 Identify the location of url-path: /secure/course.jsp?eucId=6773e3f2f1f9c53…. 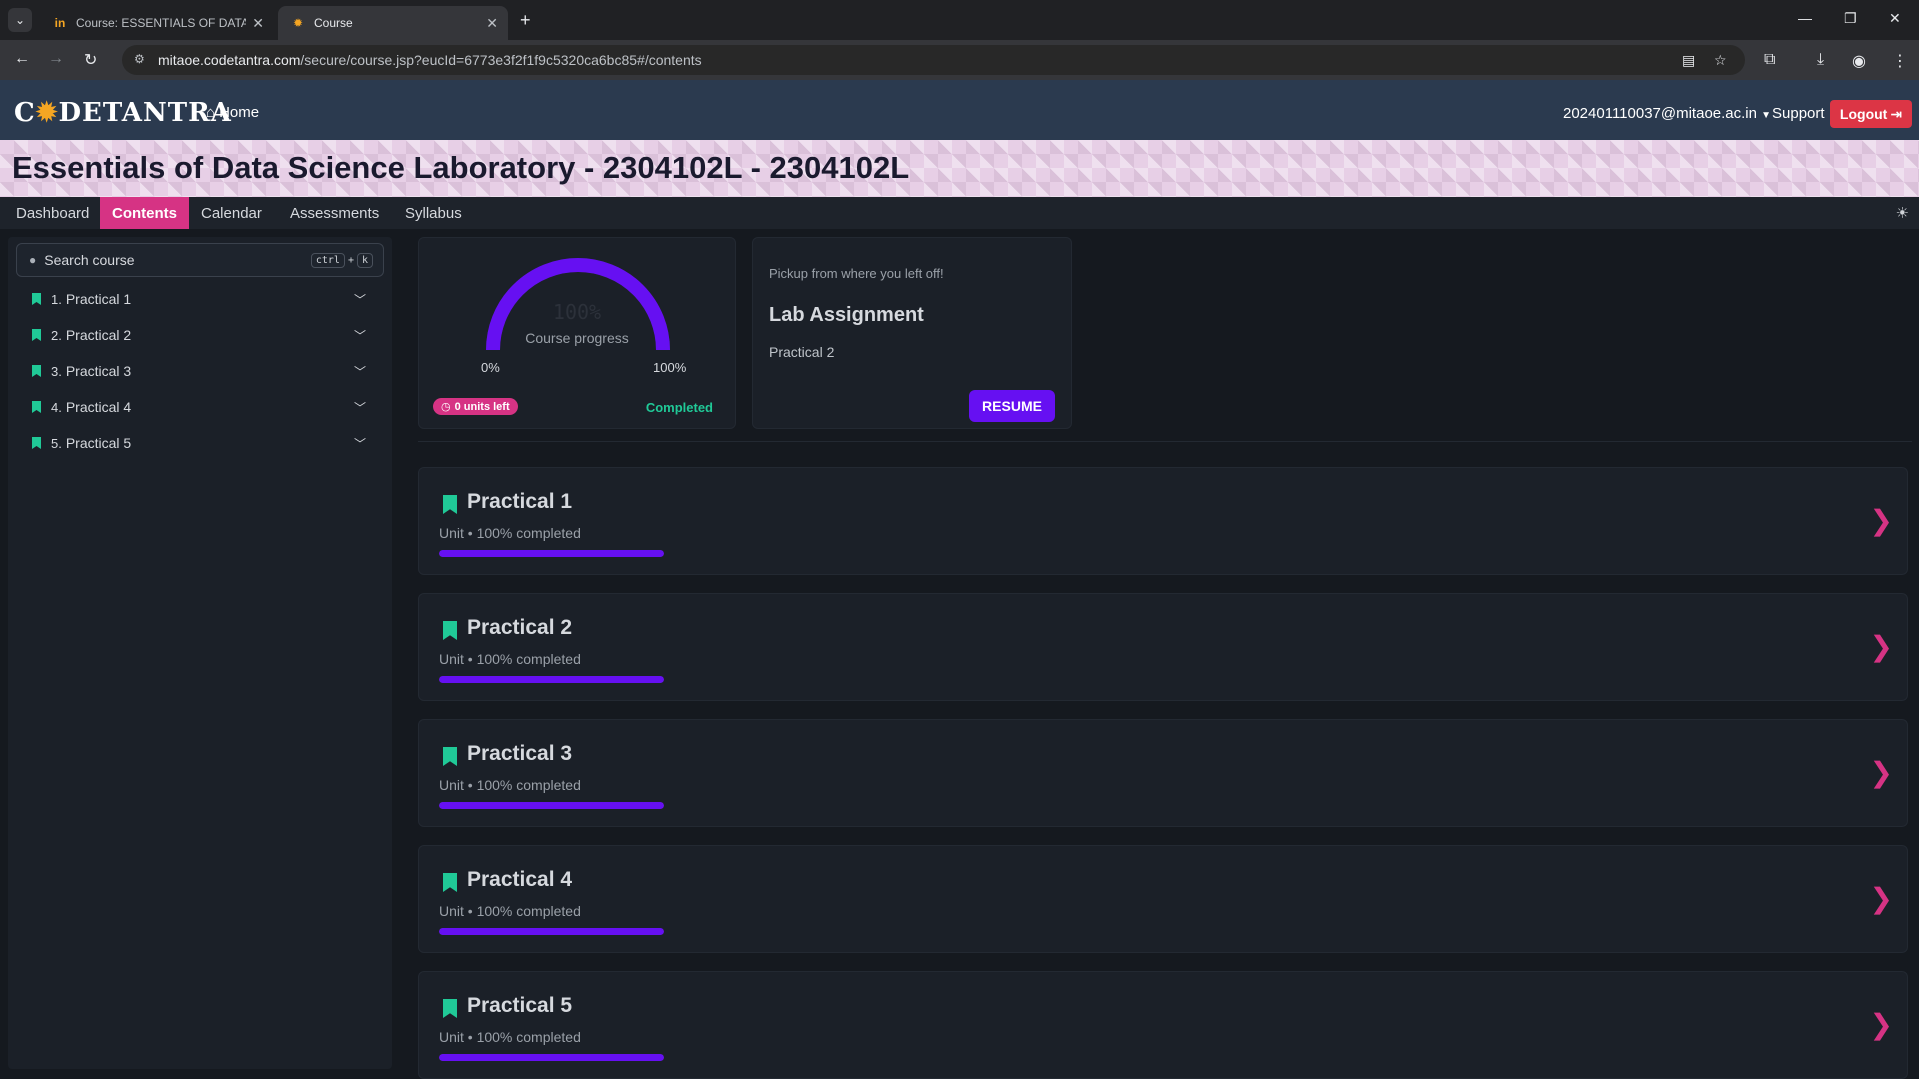
(501, 60).